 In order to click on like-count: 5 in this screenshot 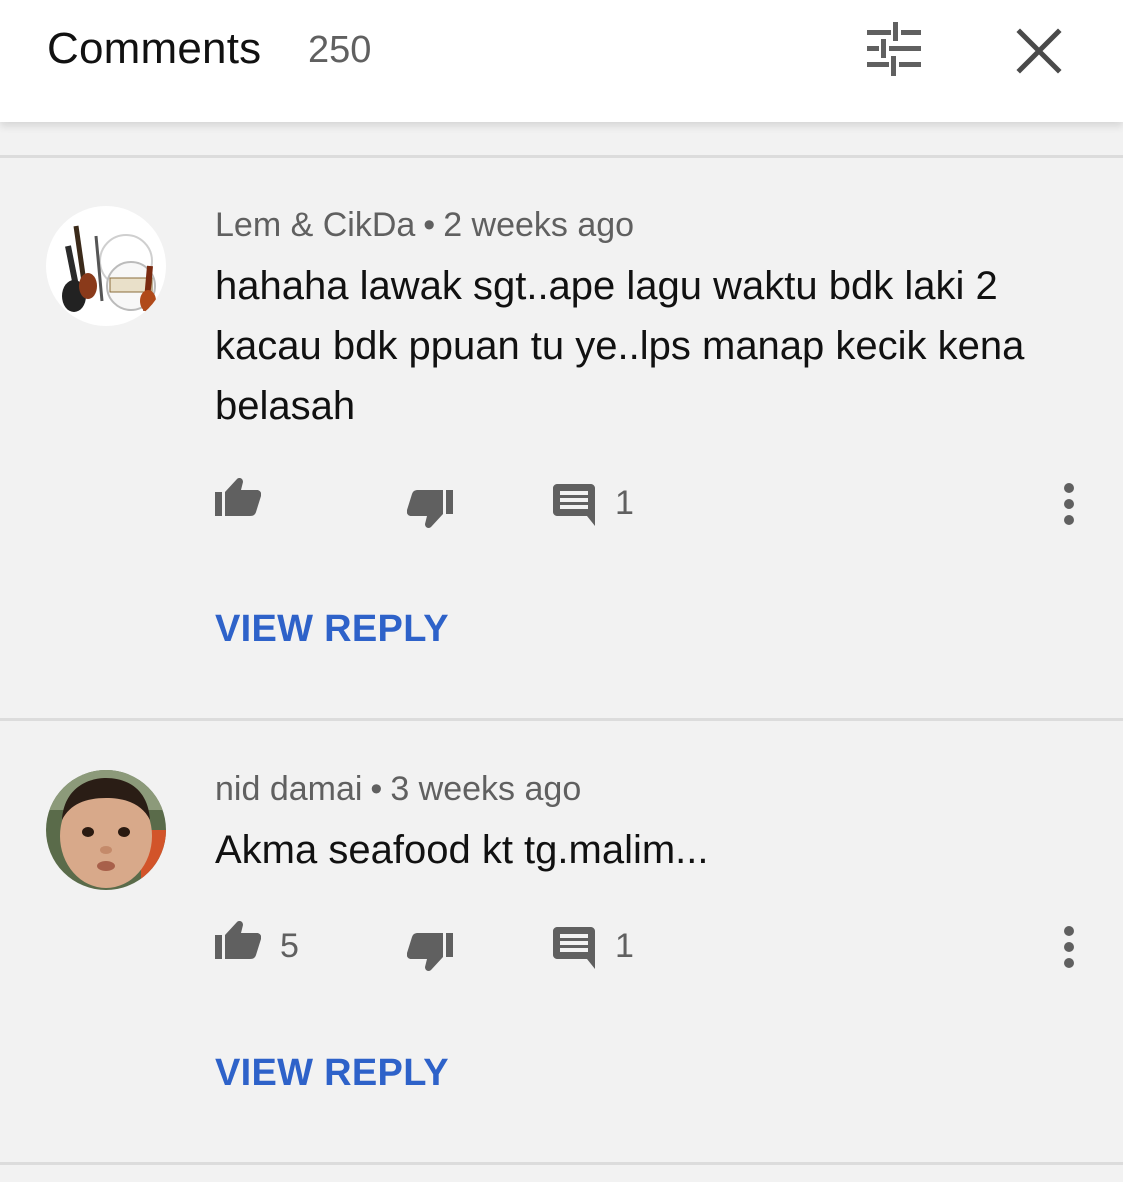, I will do `click(289, 946)`.